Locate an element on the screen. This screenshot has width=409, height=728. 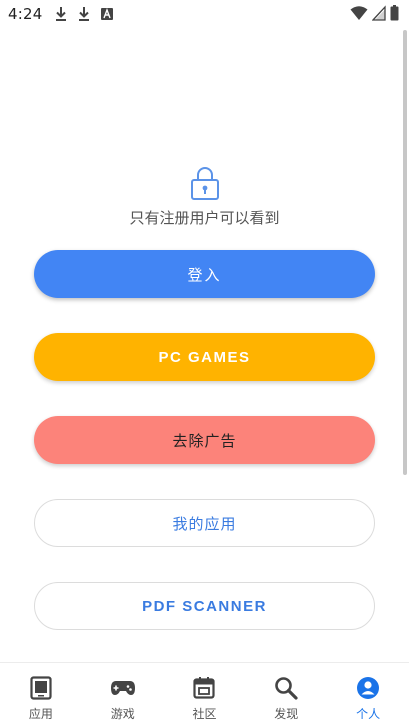
community-icon is located at coordinates (204, 688).